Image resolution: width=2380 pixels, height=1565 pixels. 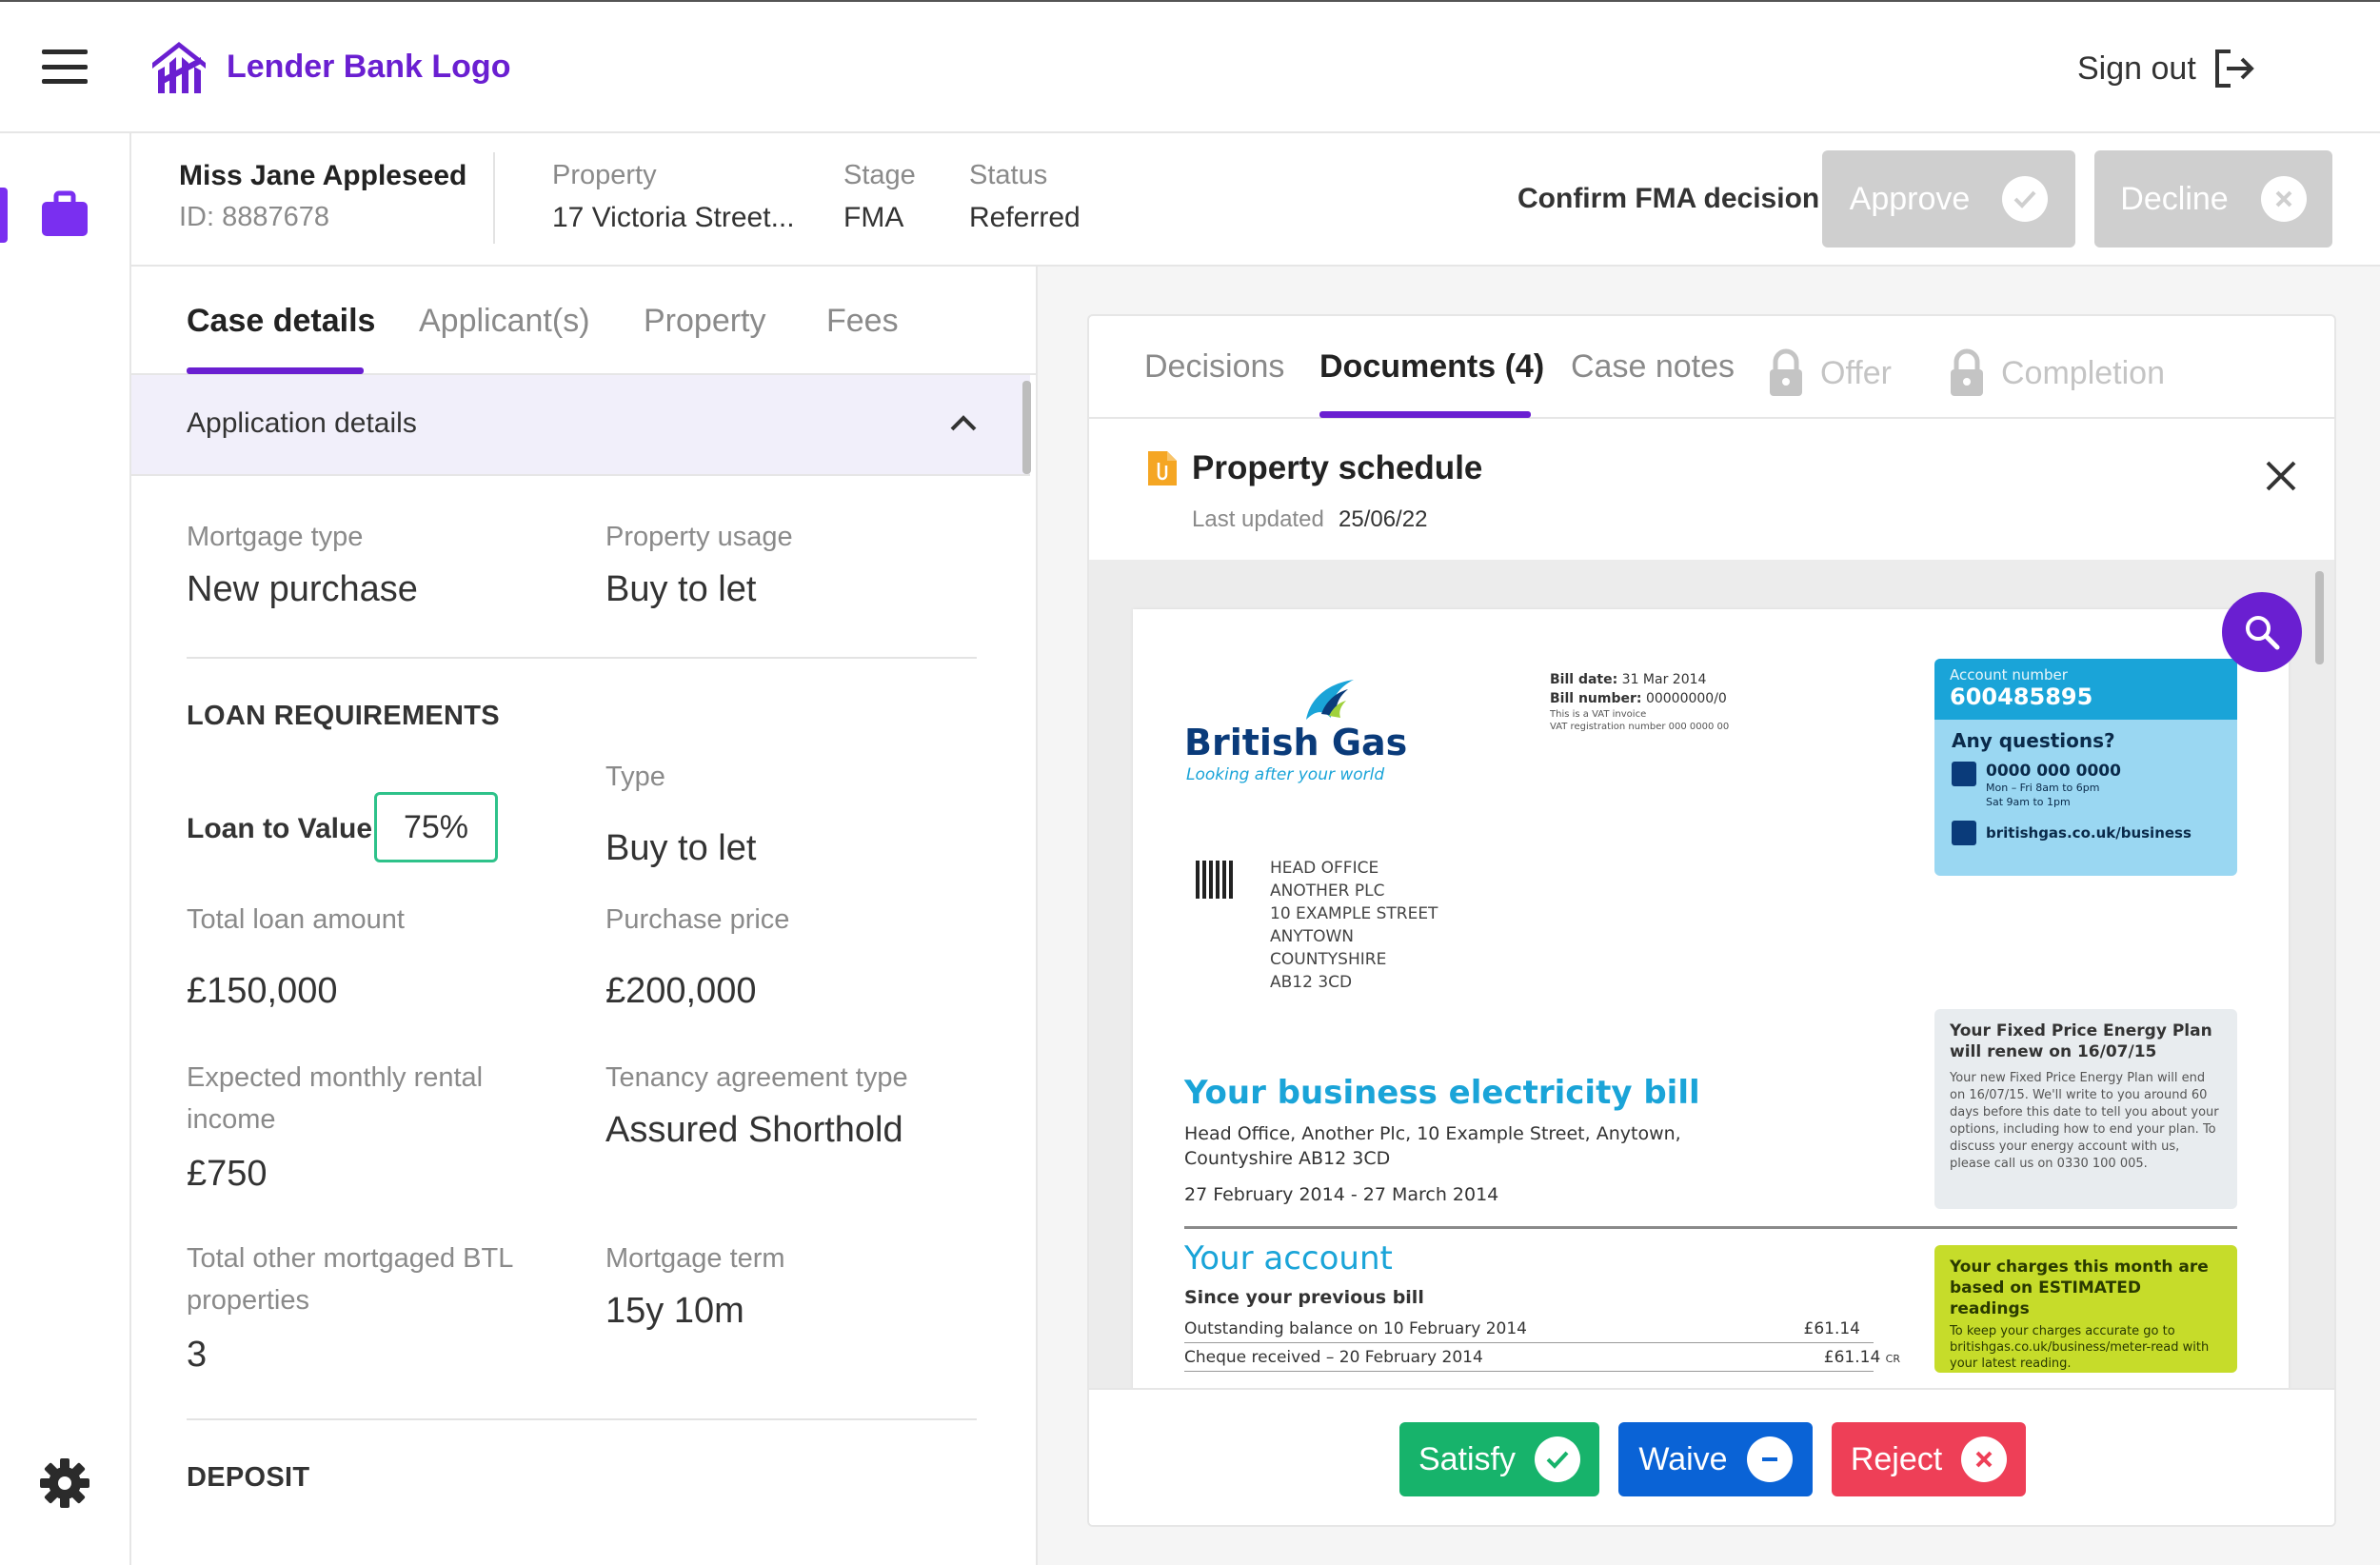 I want to click on tab-completion-label: Completion, so click(x=2083, y=372).